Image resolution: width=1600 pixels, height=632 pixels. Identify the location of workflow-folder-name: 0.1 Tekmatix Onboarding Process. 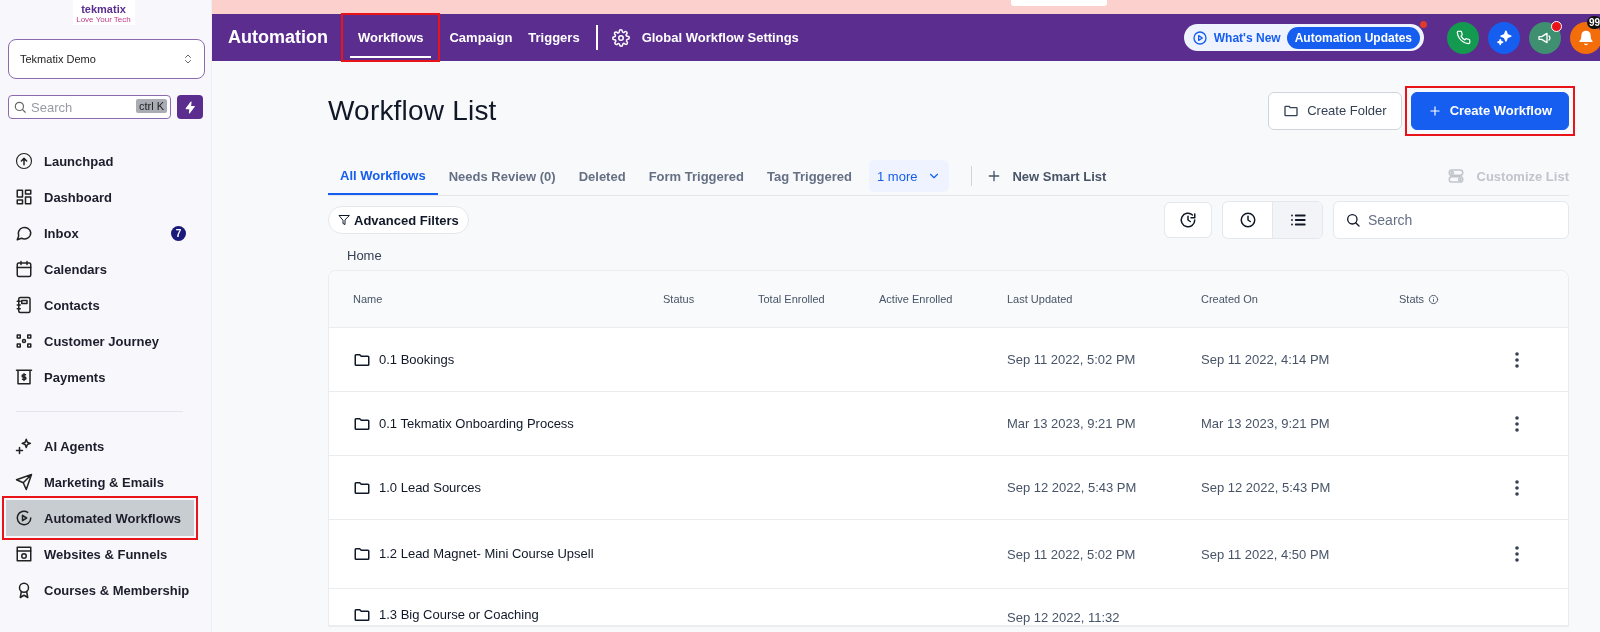
(508, 423).